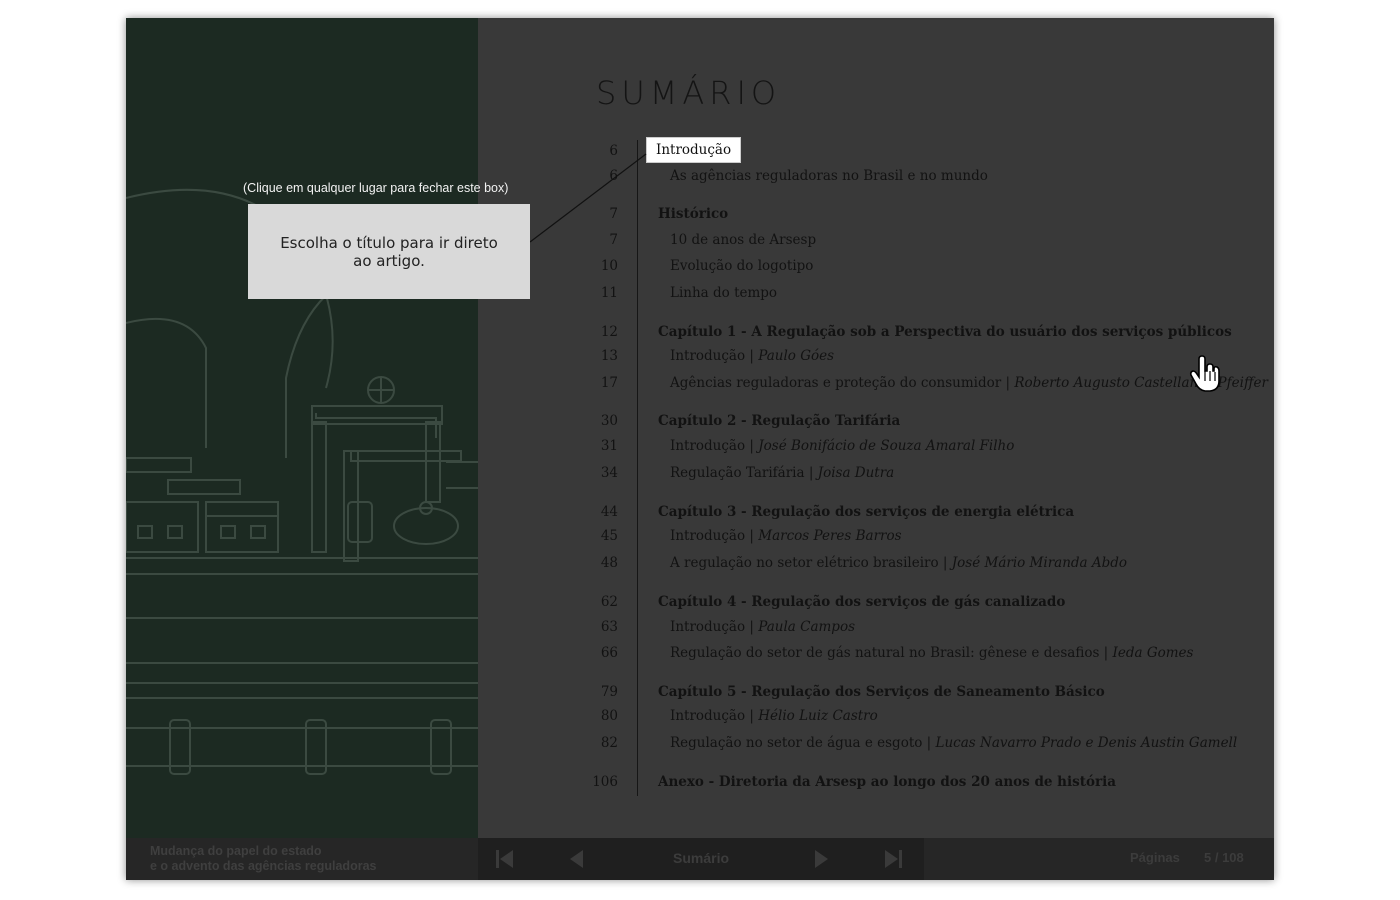  I want to click on next-page-icon, so click(821, 859).